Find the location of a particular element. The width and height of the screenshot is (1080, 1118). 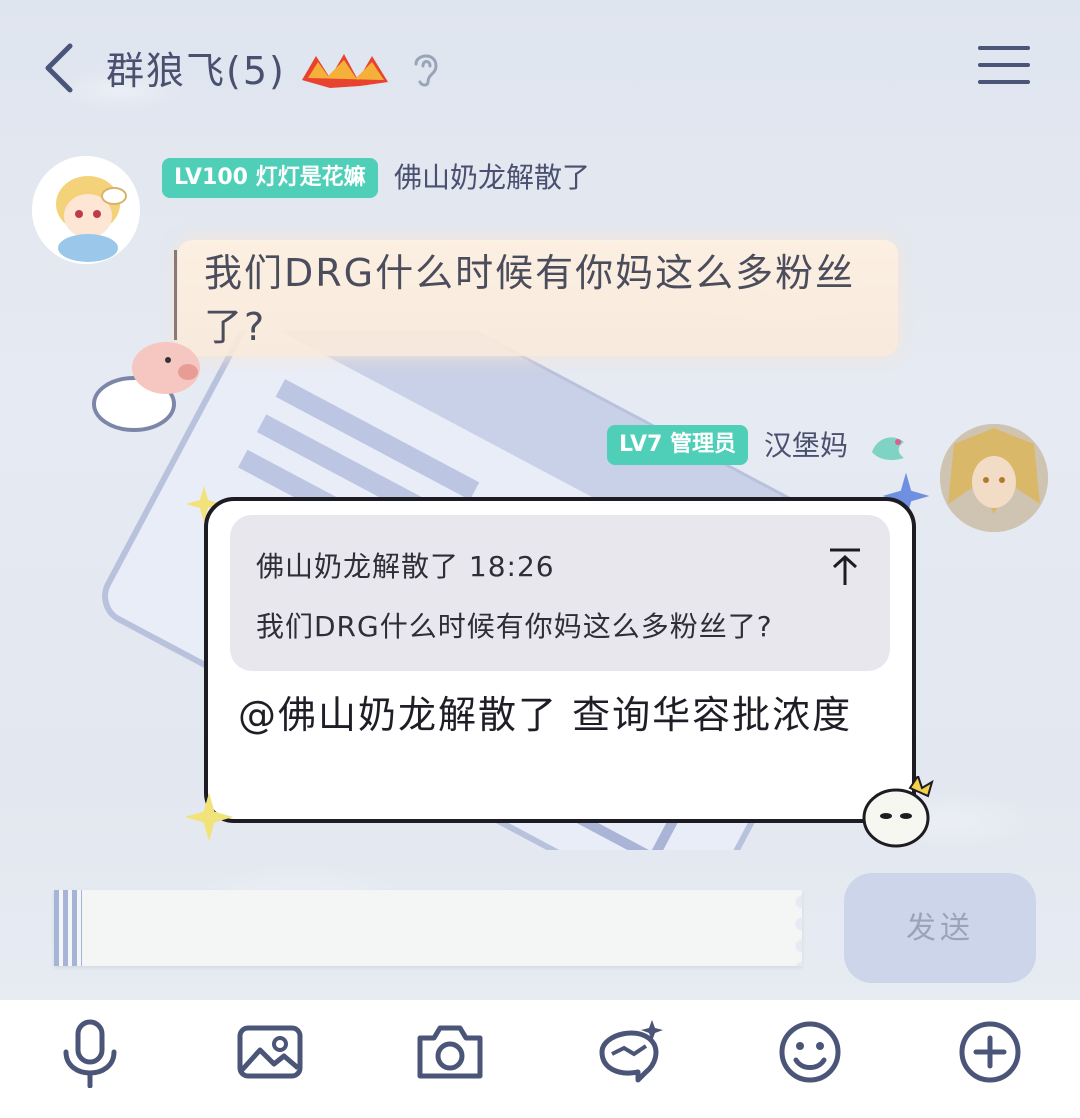

hamburger-menu-icon is located at coordinates (1004, 67).